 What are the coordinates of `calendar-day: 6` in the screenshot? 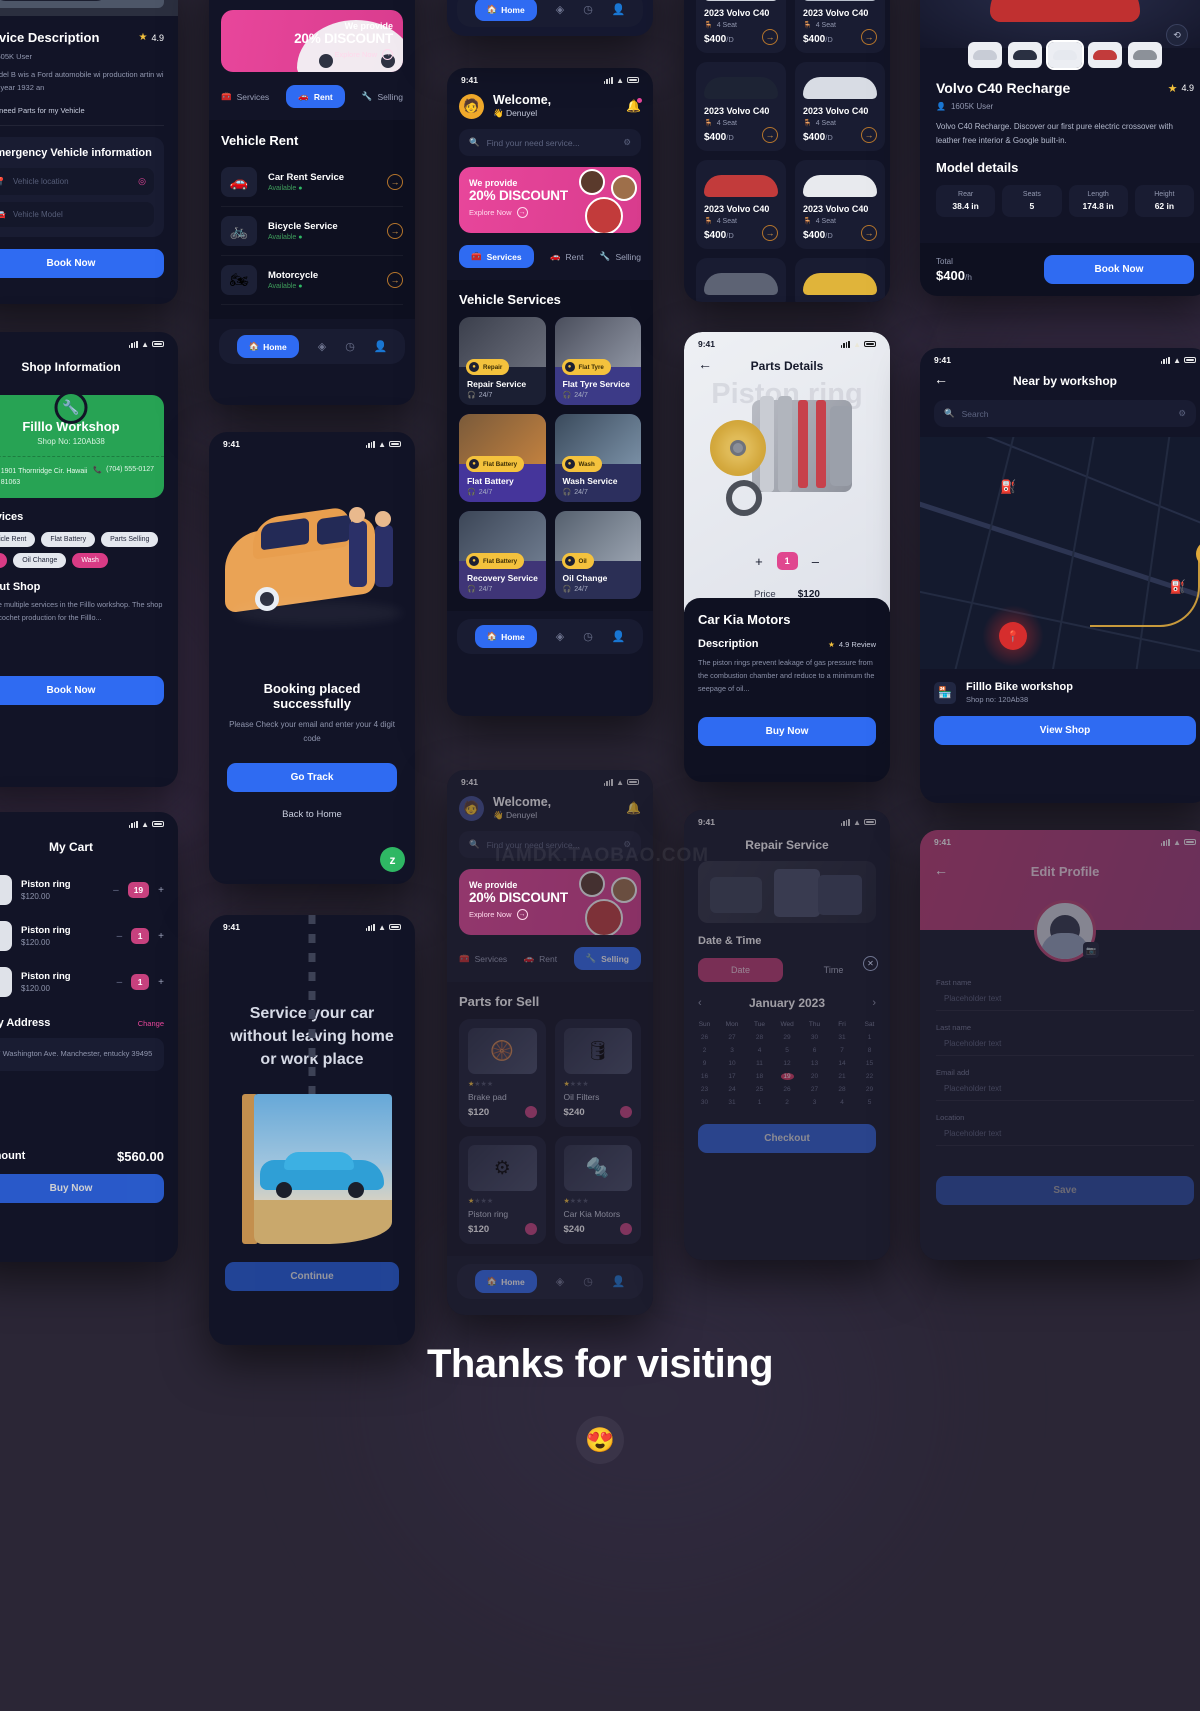 It's located at (814, 1050).